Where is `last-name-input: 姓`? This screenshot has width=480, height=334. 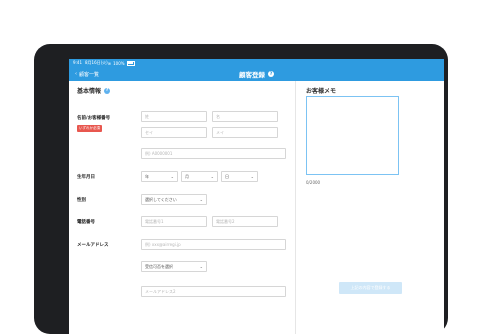 last-name-input: 姓 is located at coordinates (174, 116).